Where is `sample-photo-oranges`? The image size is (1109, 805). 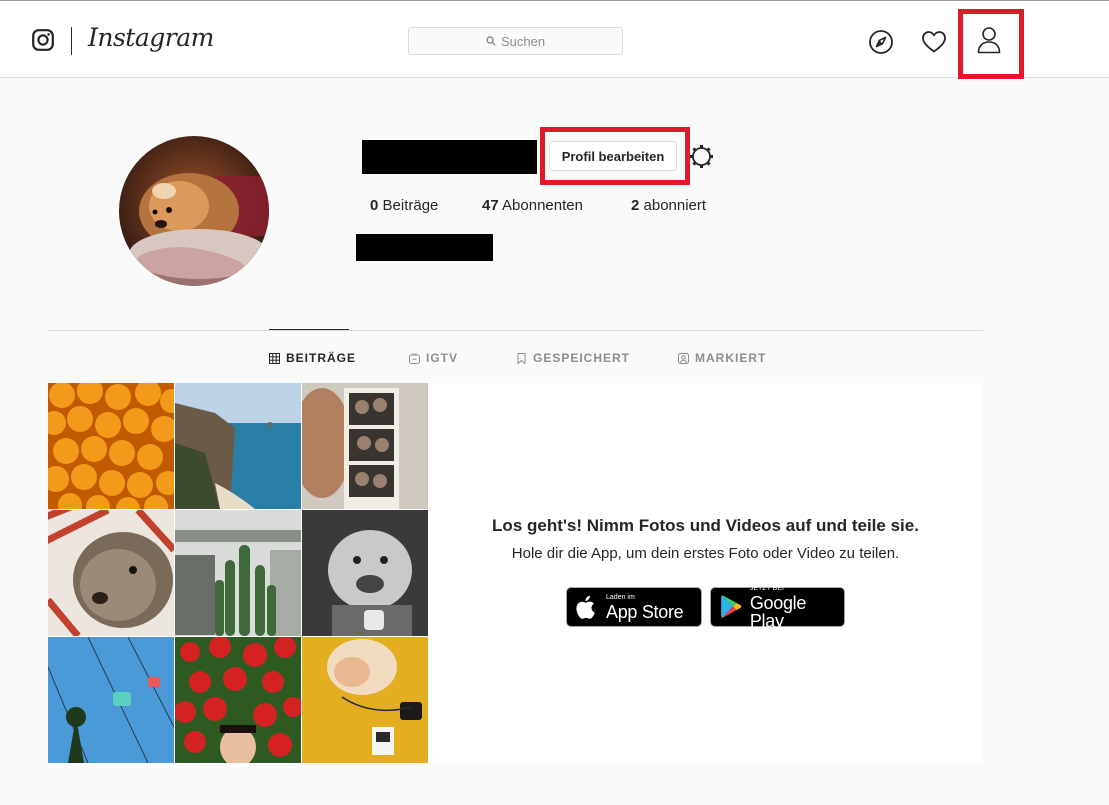 sample-photo-oranges is located at coordinates (111, 446).